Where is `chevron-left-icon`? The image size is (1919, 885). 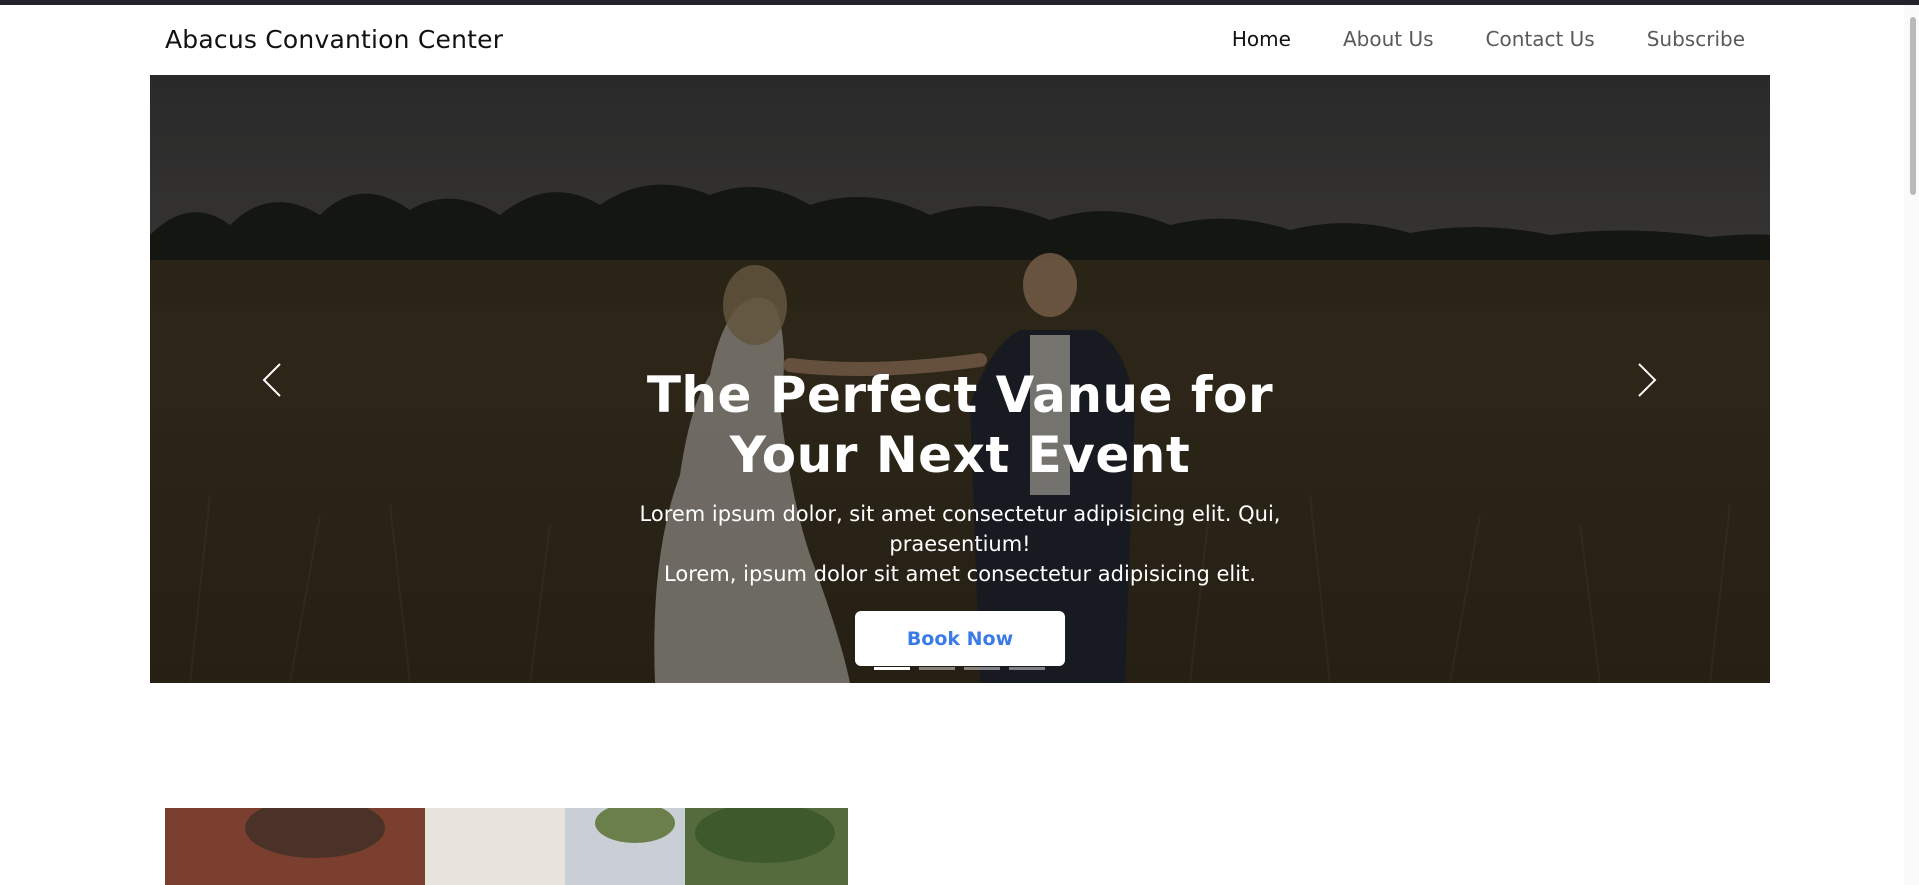
chevron-left-icon is located at coordinates (271, 380).